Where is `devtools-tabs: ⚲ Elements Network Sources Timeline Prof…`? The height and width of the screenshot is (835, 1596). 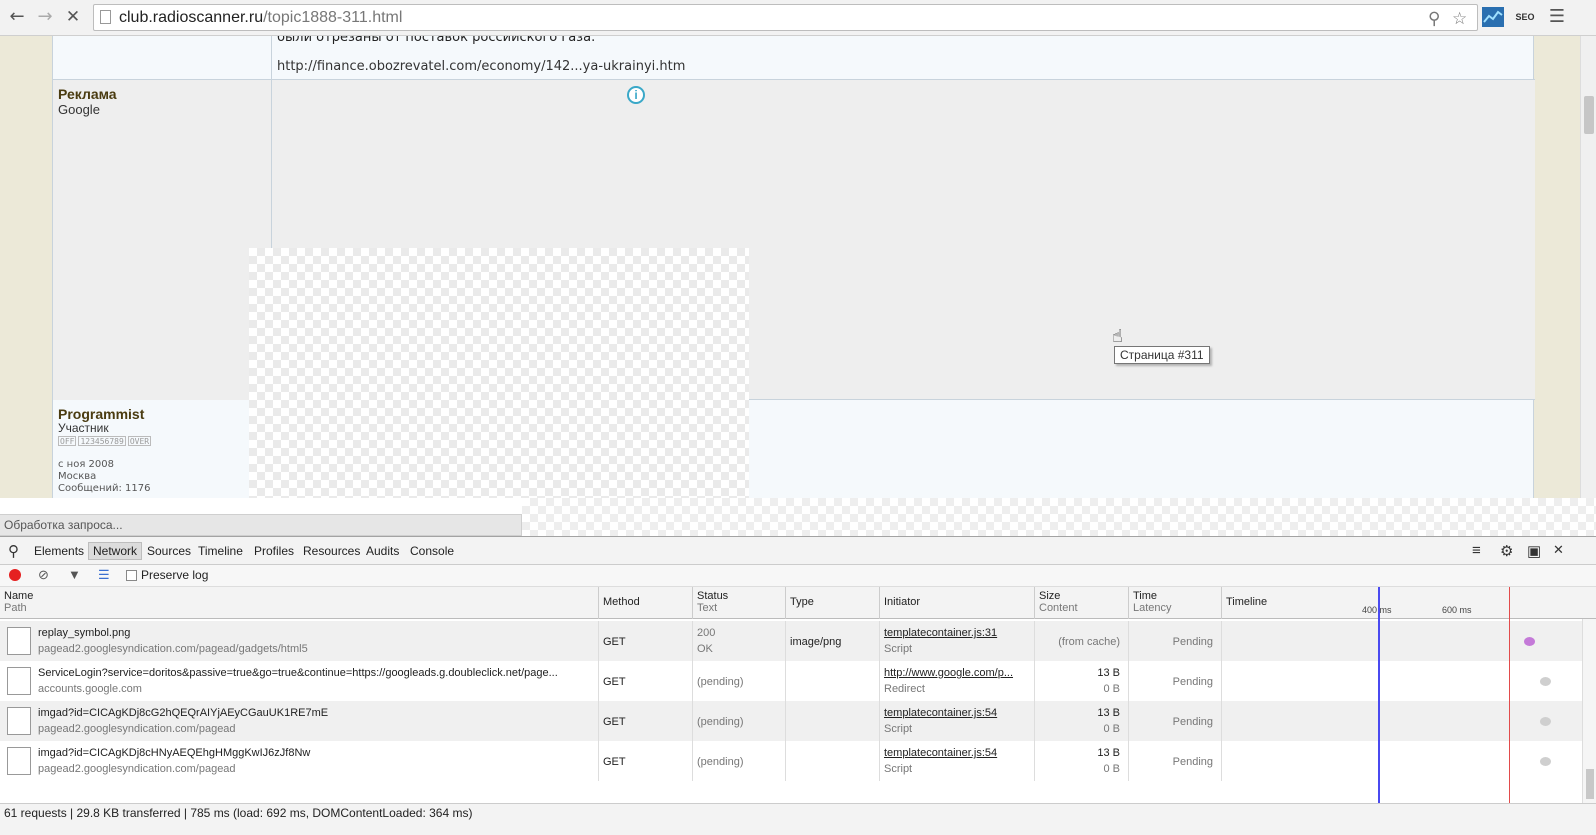 devtools-tabs: ⚲ Elements Network Sources Timeline Prof… is located at coordinates (798, 551).